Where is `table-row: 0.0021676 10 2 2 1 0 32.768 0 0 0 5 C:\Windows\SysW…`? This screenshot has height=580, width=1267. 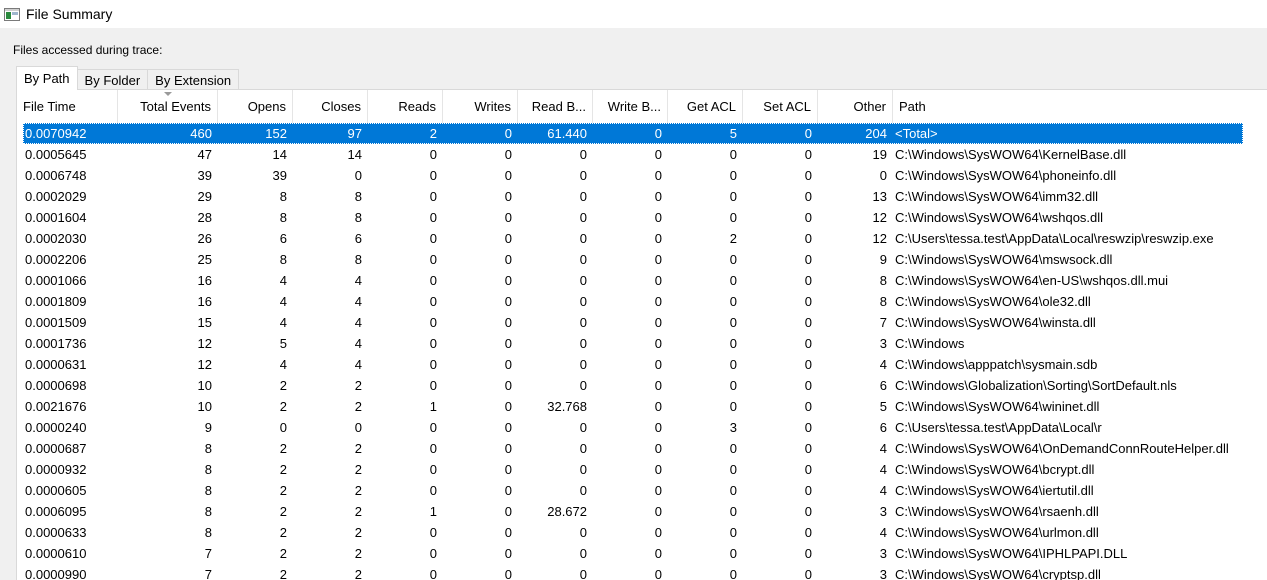 table-row: 0.0021676 10 2 2 1 0 32.768 0 0 0 5 C:\Windows\SysW… is located at coordinates (633, 406).